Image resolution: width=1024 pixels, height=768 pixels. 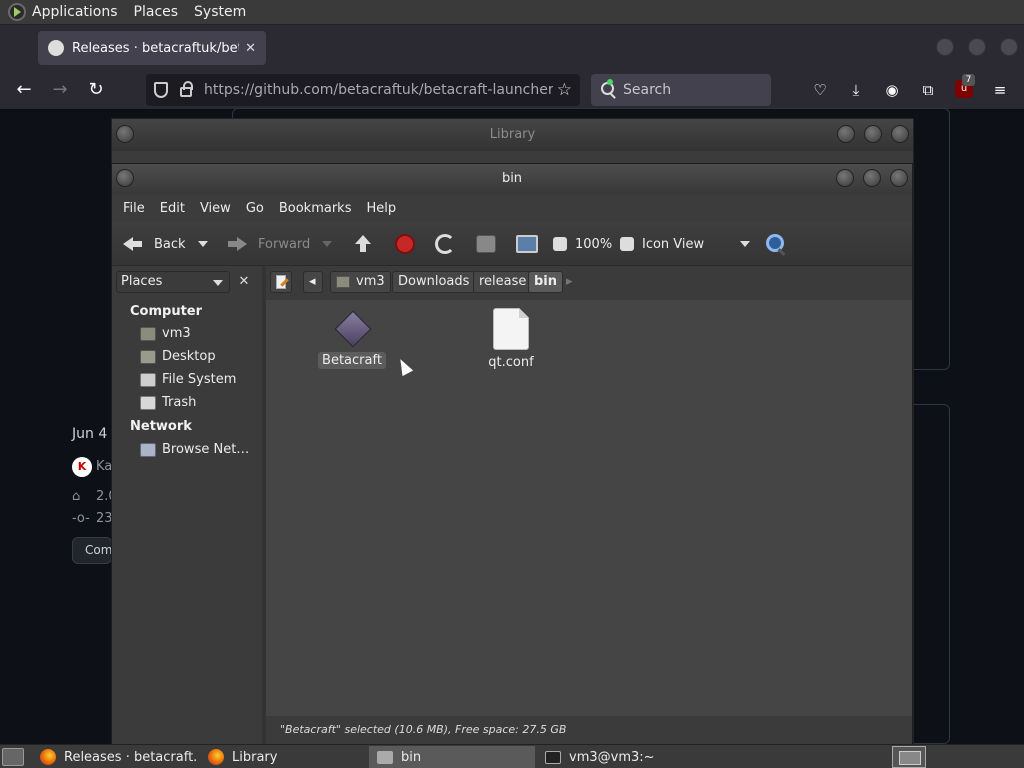 What do you see at coordinates (360, 282) in the screenshot?
I see `path-crumb-vm3: vm3` at bounding box center [360, 282].